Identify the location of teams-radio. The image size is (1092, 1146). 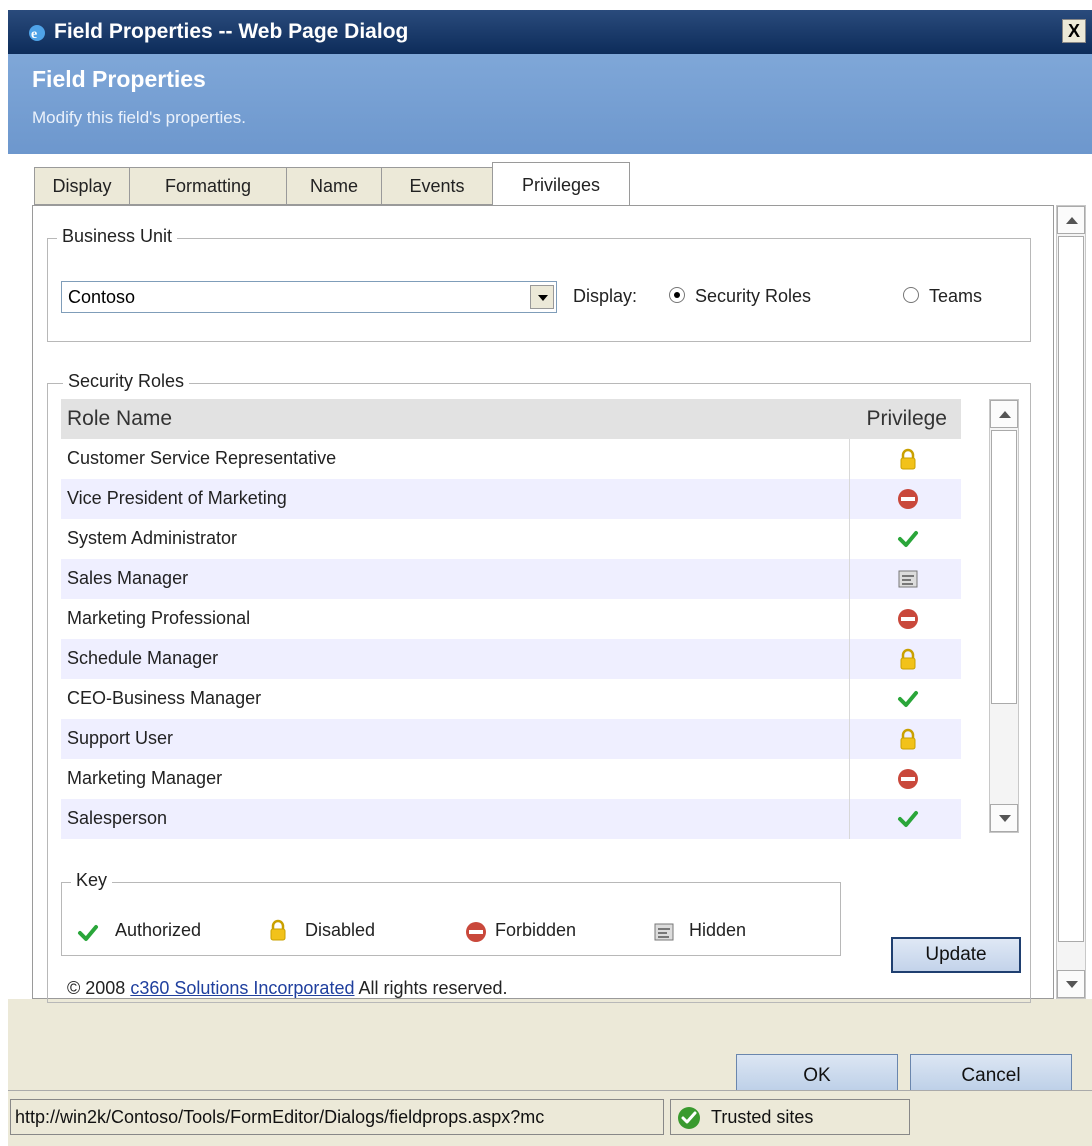
(911, 295).